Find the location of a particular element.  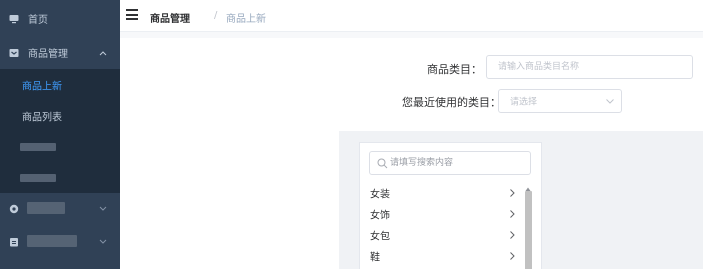

sidebar-item-label: 商品列表 is located at coordinates (42, 117).